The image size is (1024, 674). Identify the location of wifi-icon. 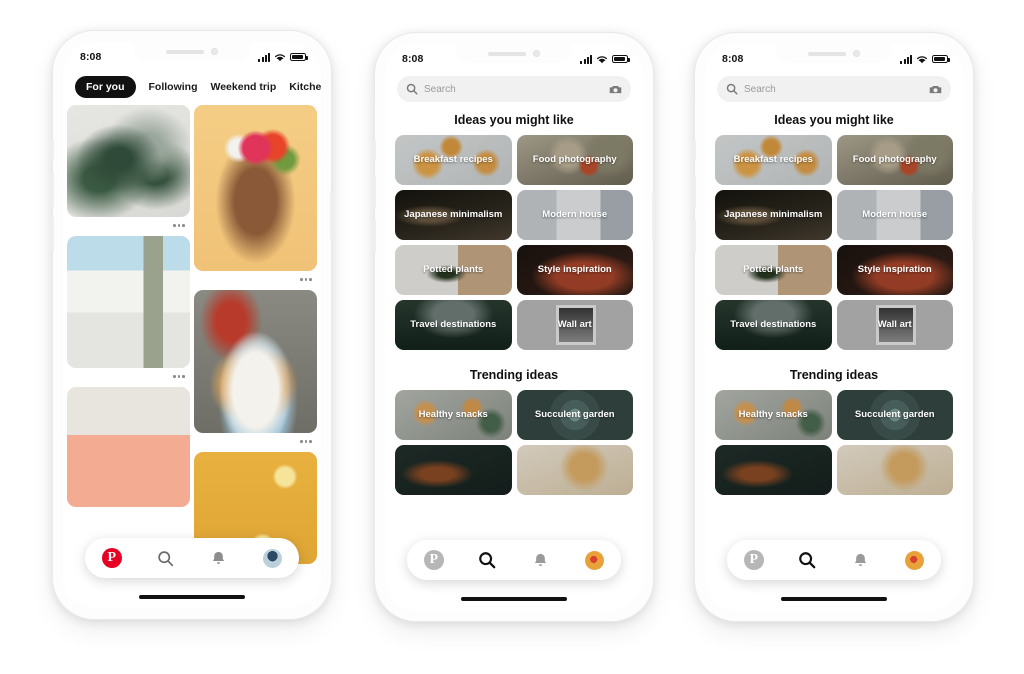
(280, 57).